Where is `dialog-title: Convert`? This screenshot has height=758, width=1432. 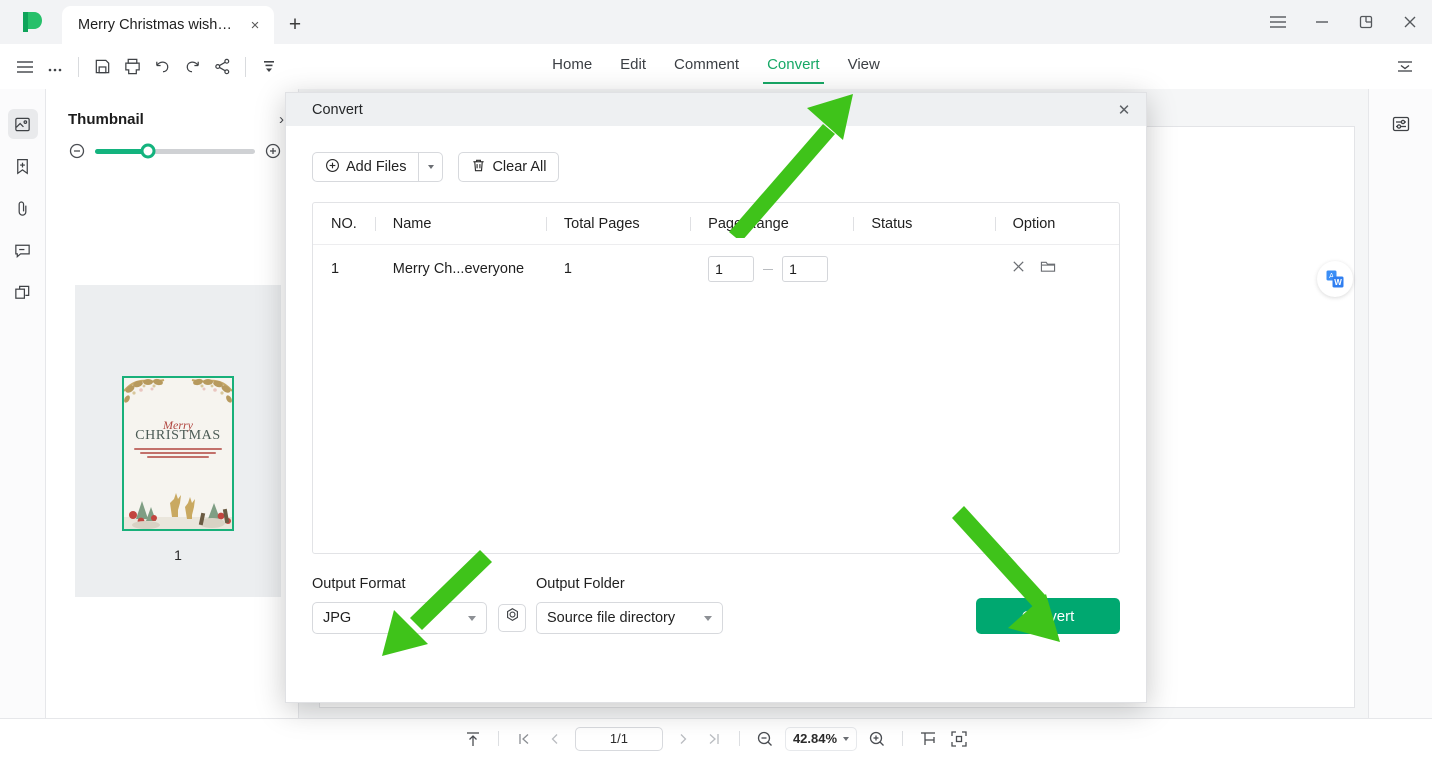
dialog-title: Convert is located at coordinates (337, 109).